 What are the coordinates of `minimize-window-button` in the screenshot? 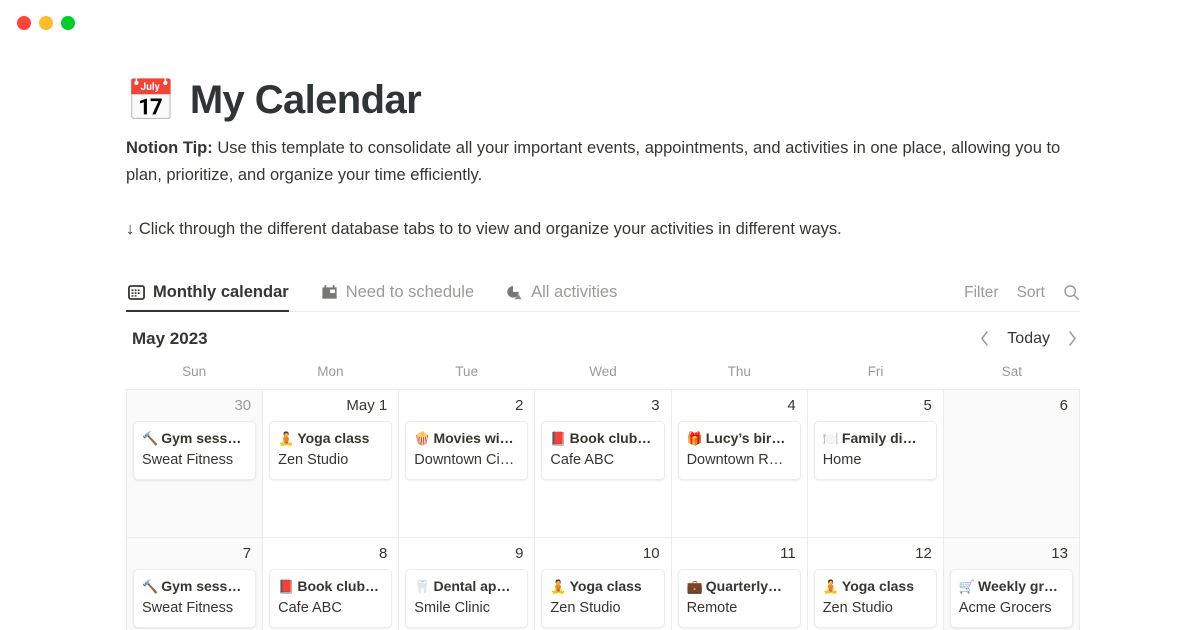 It's located at (46, 23).